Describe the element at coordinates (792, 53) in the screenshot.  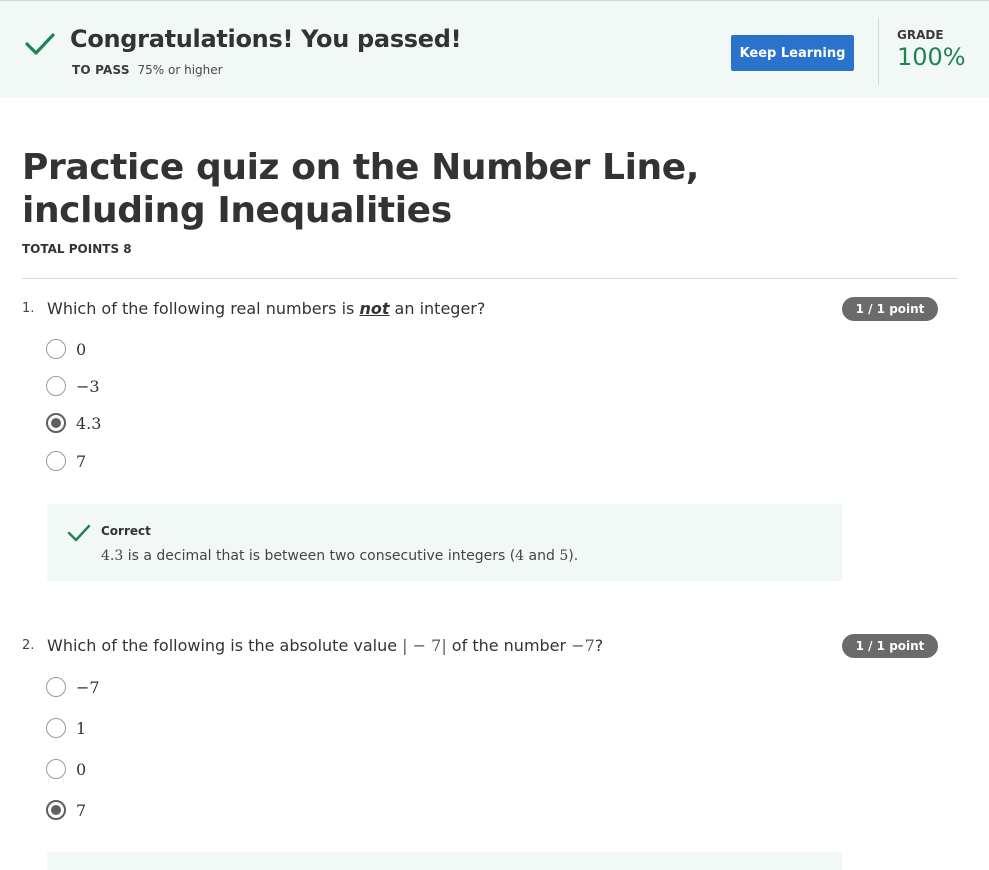
I see `keep-learning-button: Keep Learning` at that location.